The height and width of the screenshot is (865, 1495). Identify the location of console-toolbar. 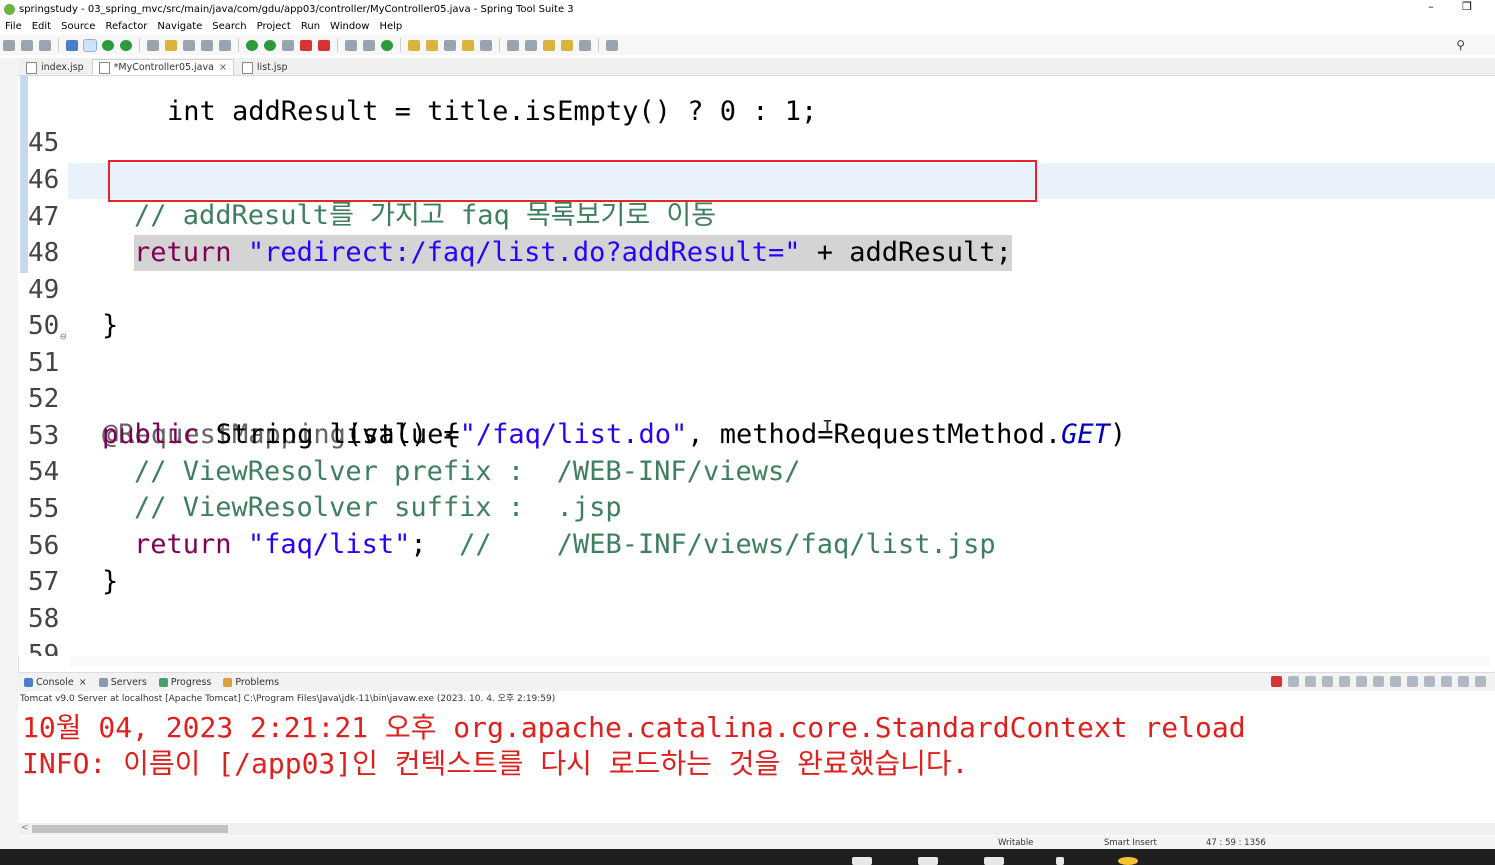
(1378, 681).